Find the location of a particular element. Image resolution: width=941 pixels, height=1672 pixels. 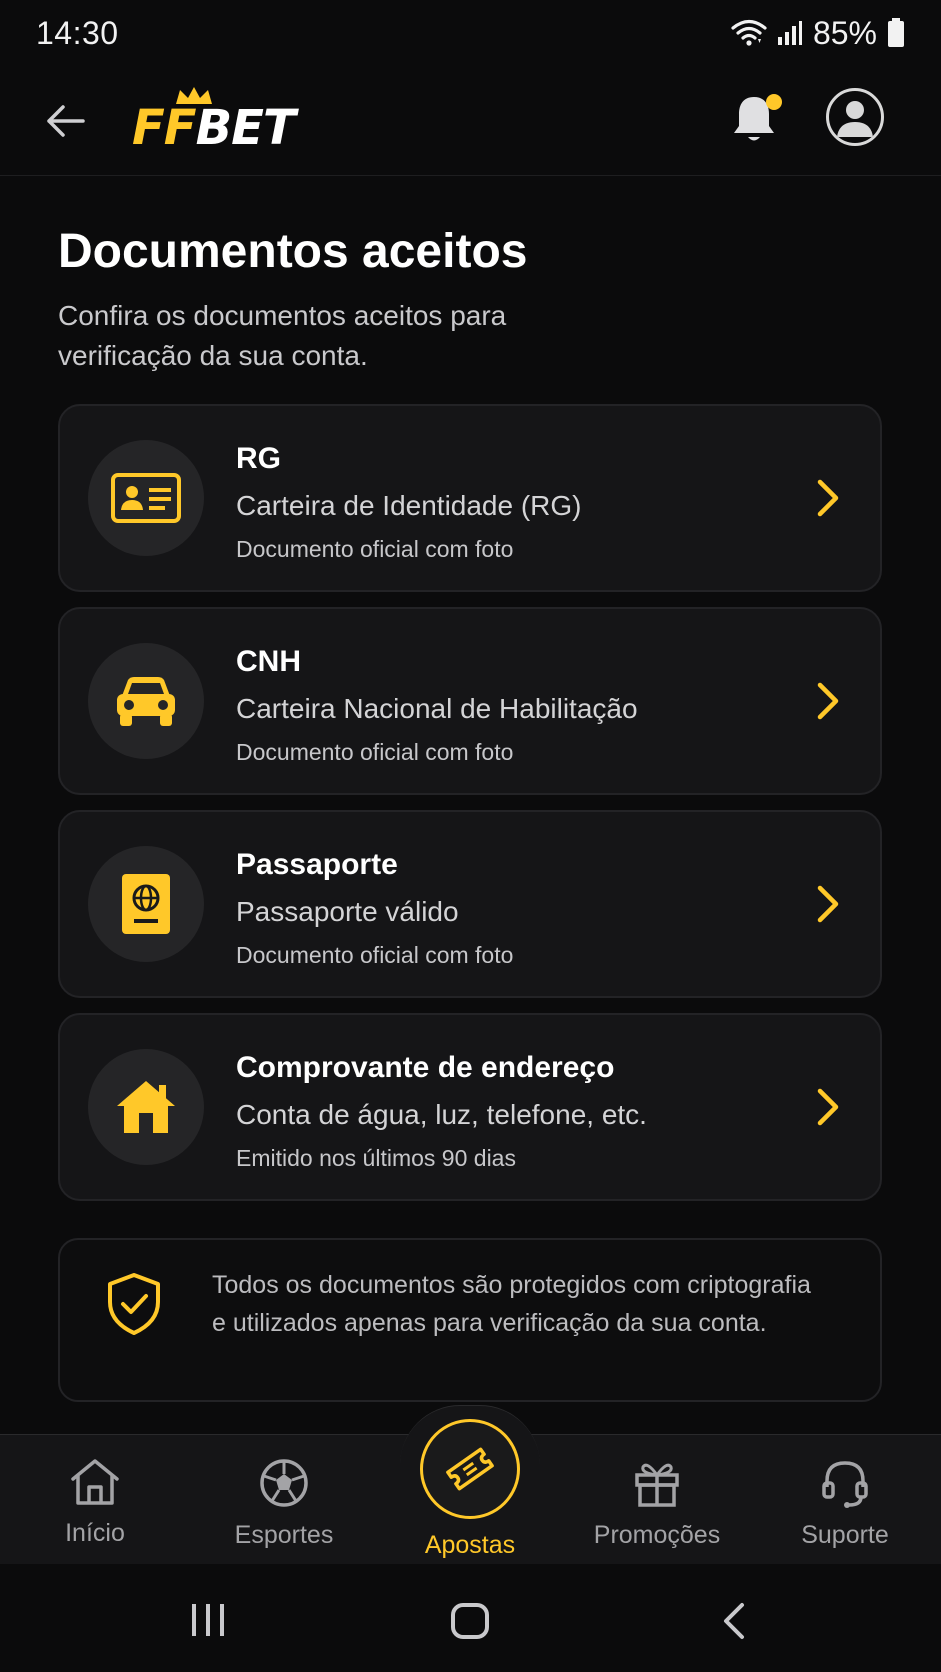

passport-icon is located at coordinates (146, 904).